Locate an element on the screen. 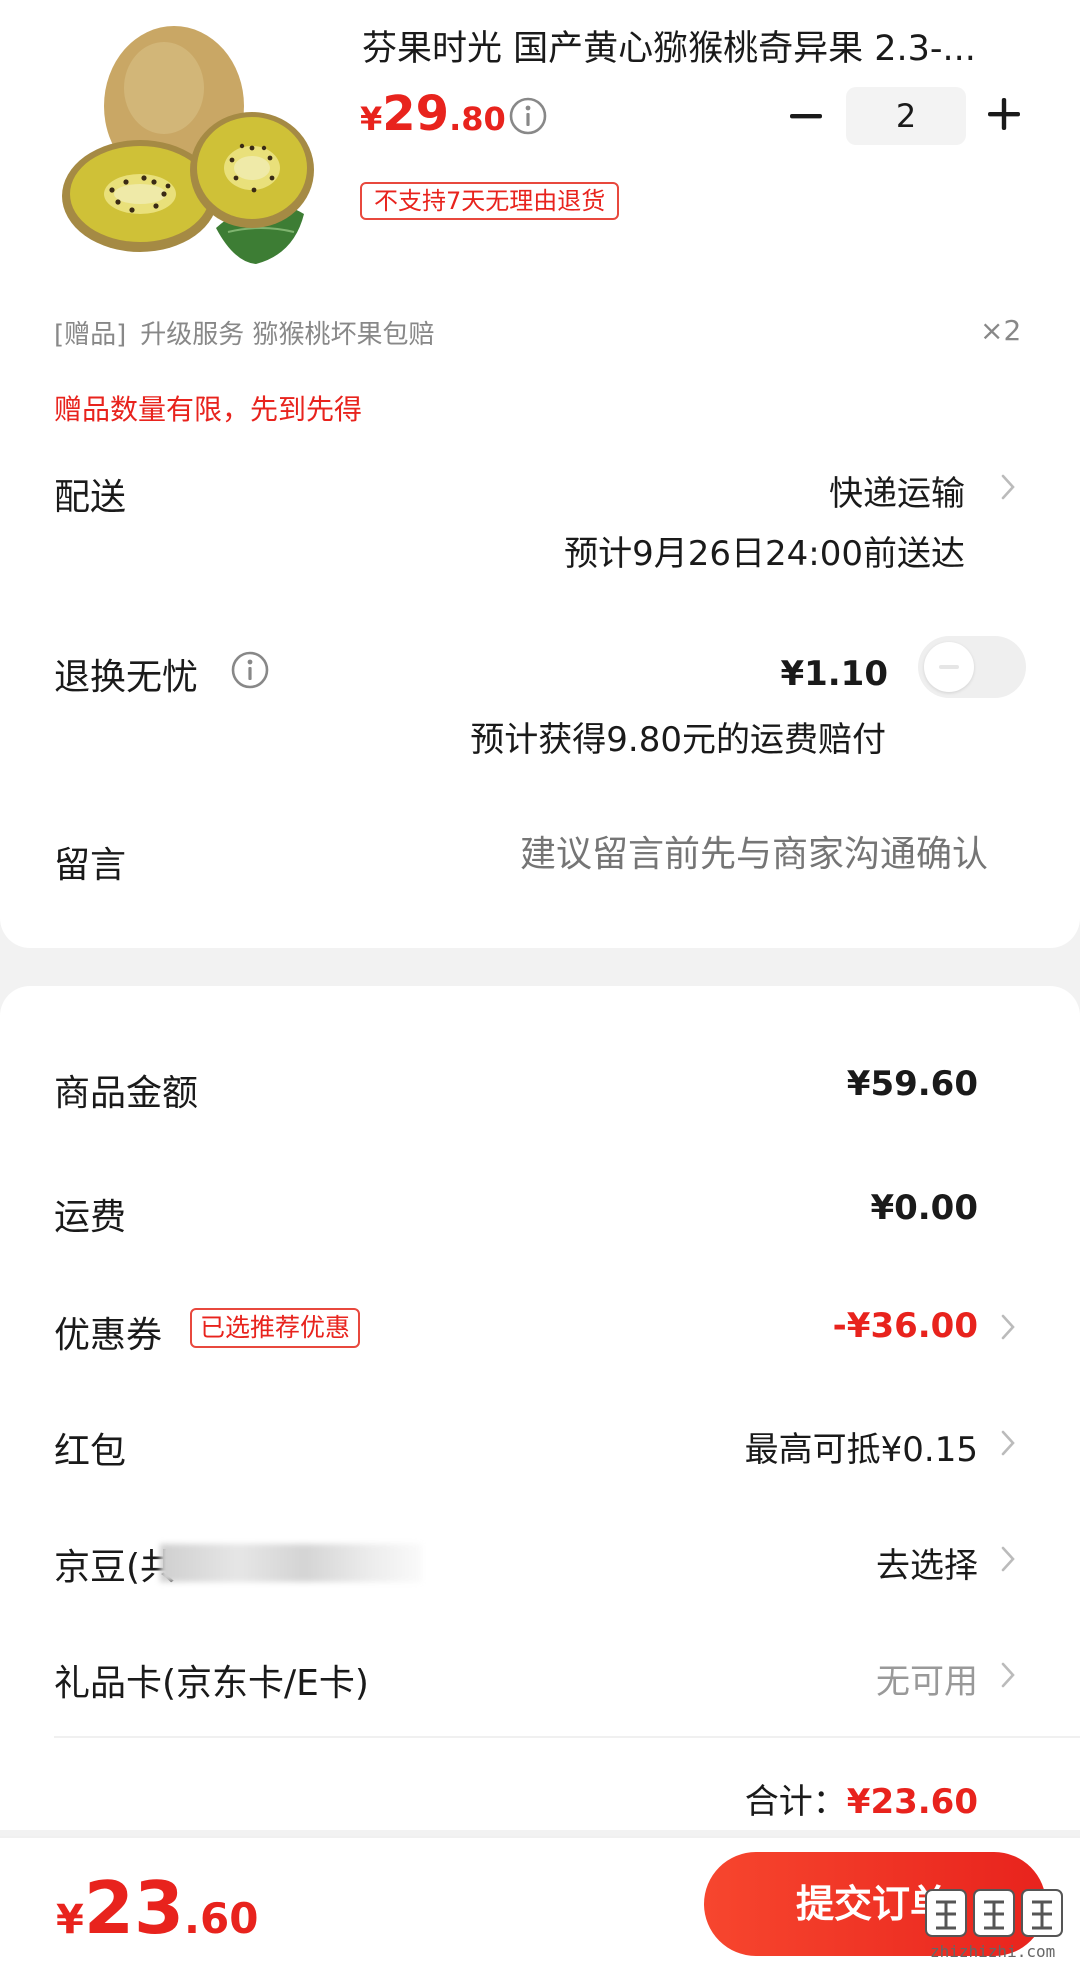 This screenshot has height=1972, width=1080. gift-limit-notice: 赠品数量有限，先到先得 is located at coordinates (208, 409).